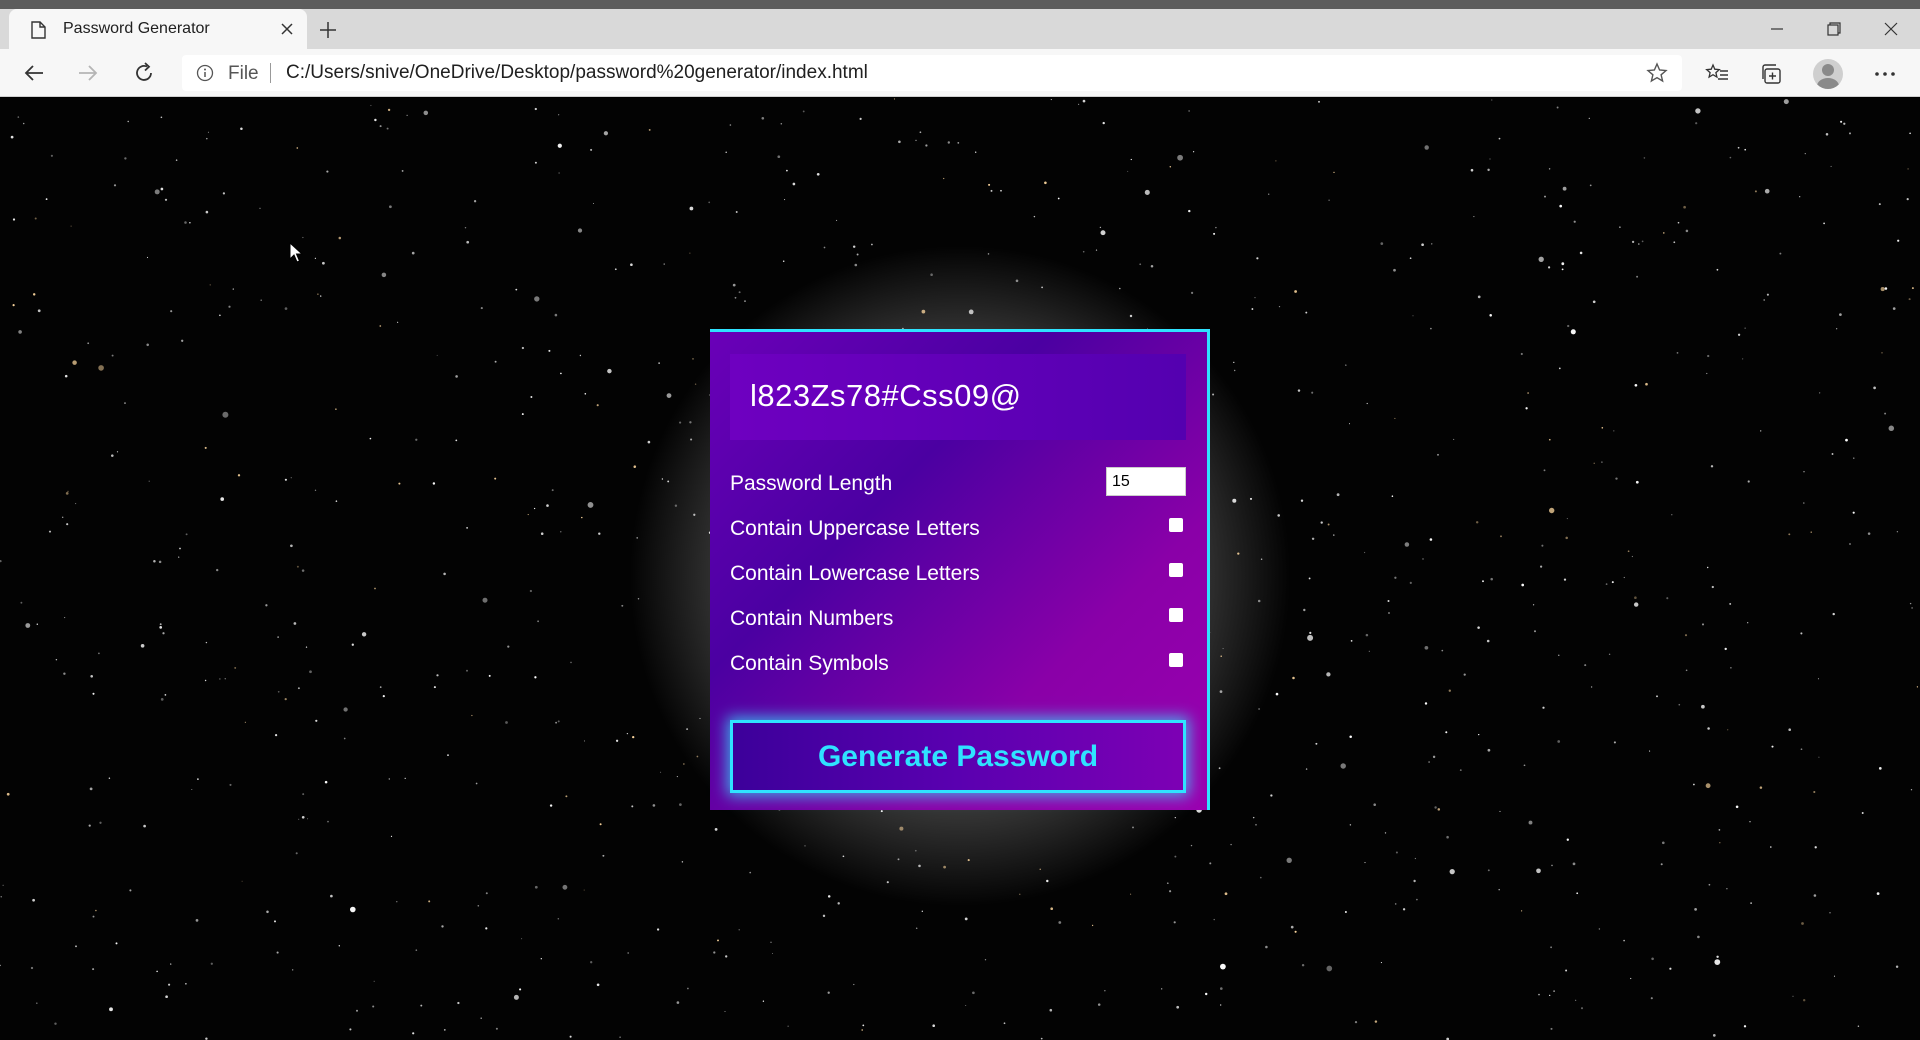 Image resolution: width=1920 pixels, height=1040 pixels. What do you see at coordinates (328, 30) in the screenshot?
I see `plus-icon` at bounding box center [328, 30].